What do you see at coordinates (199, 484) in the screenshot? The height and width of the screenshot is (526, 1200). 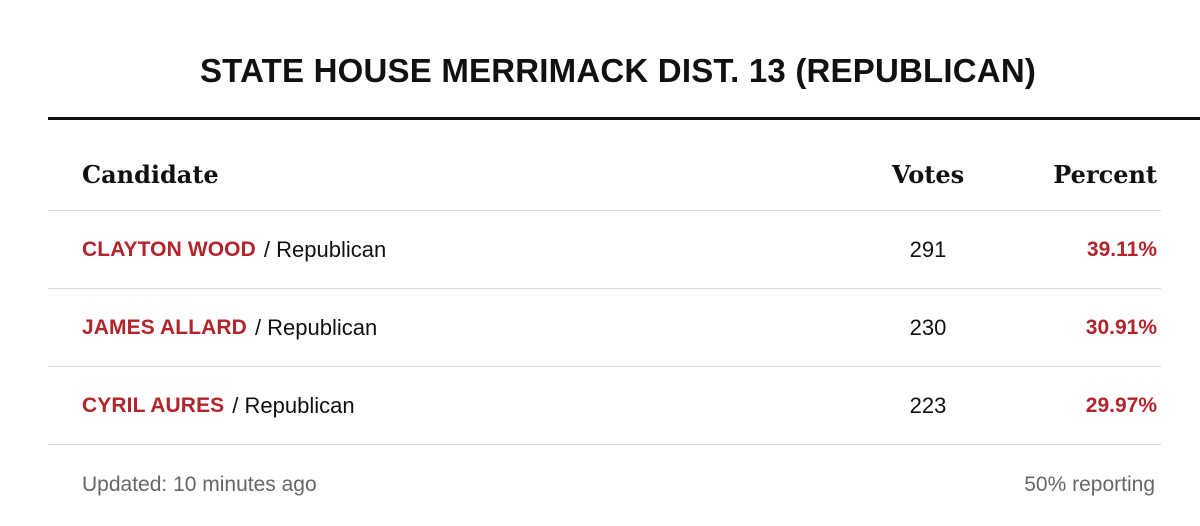 I see `updated-timestamp: Updated: 10 minutes ago` at bounding box center [199, 484].